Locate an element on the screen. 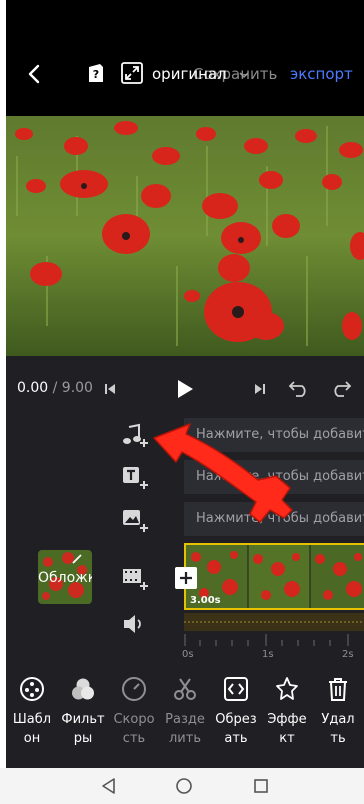  current-time: 0.00 is located at coordinates (33, 388).